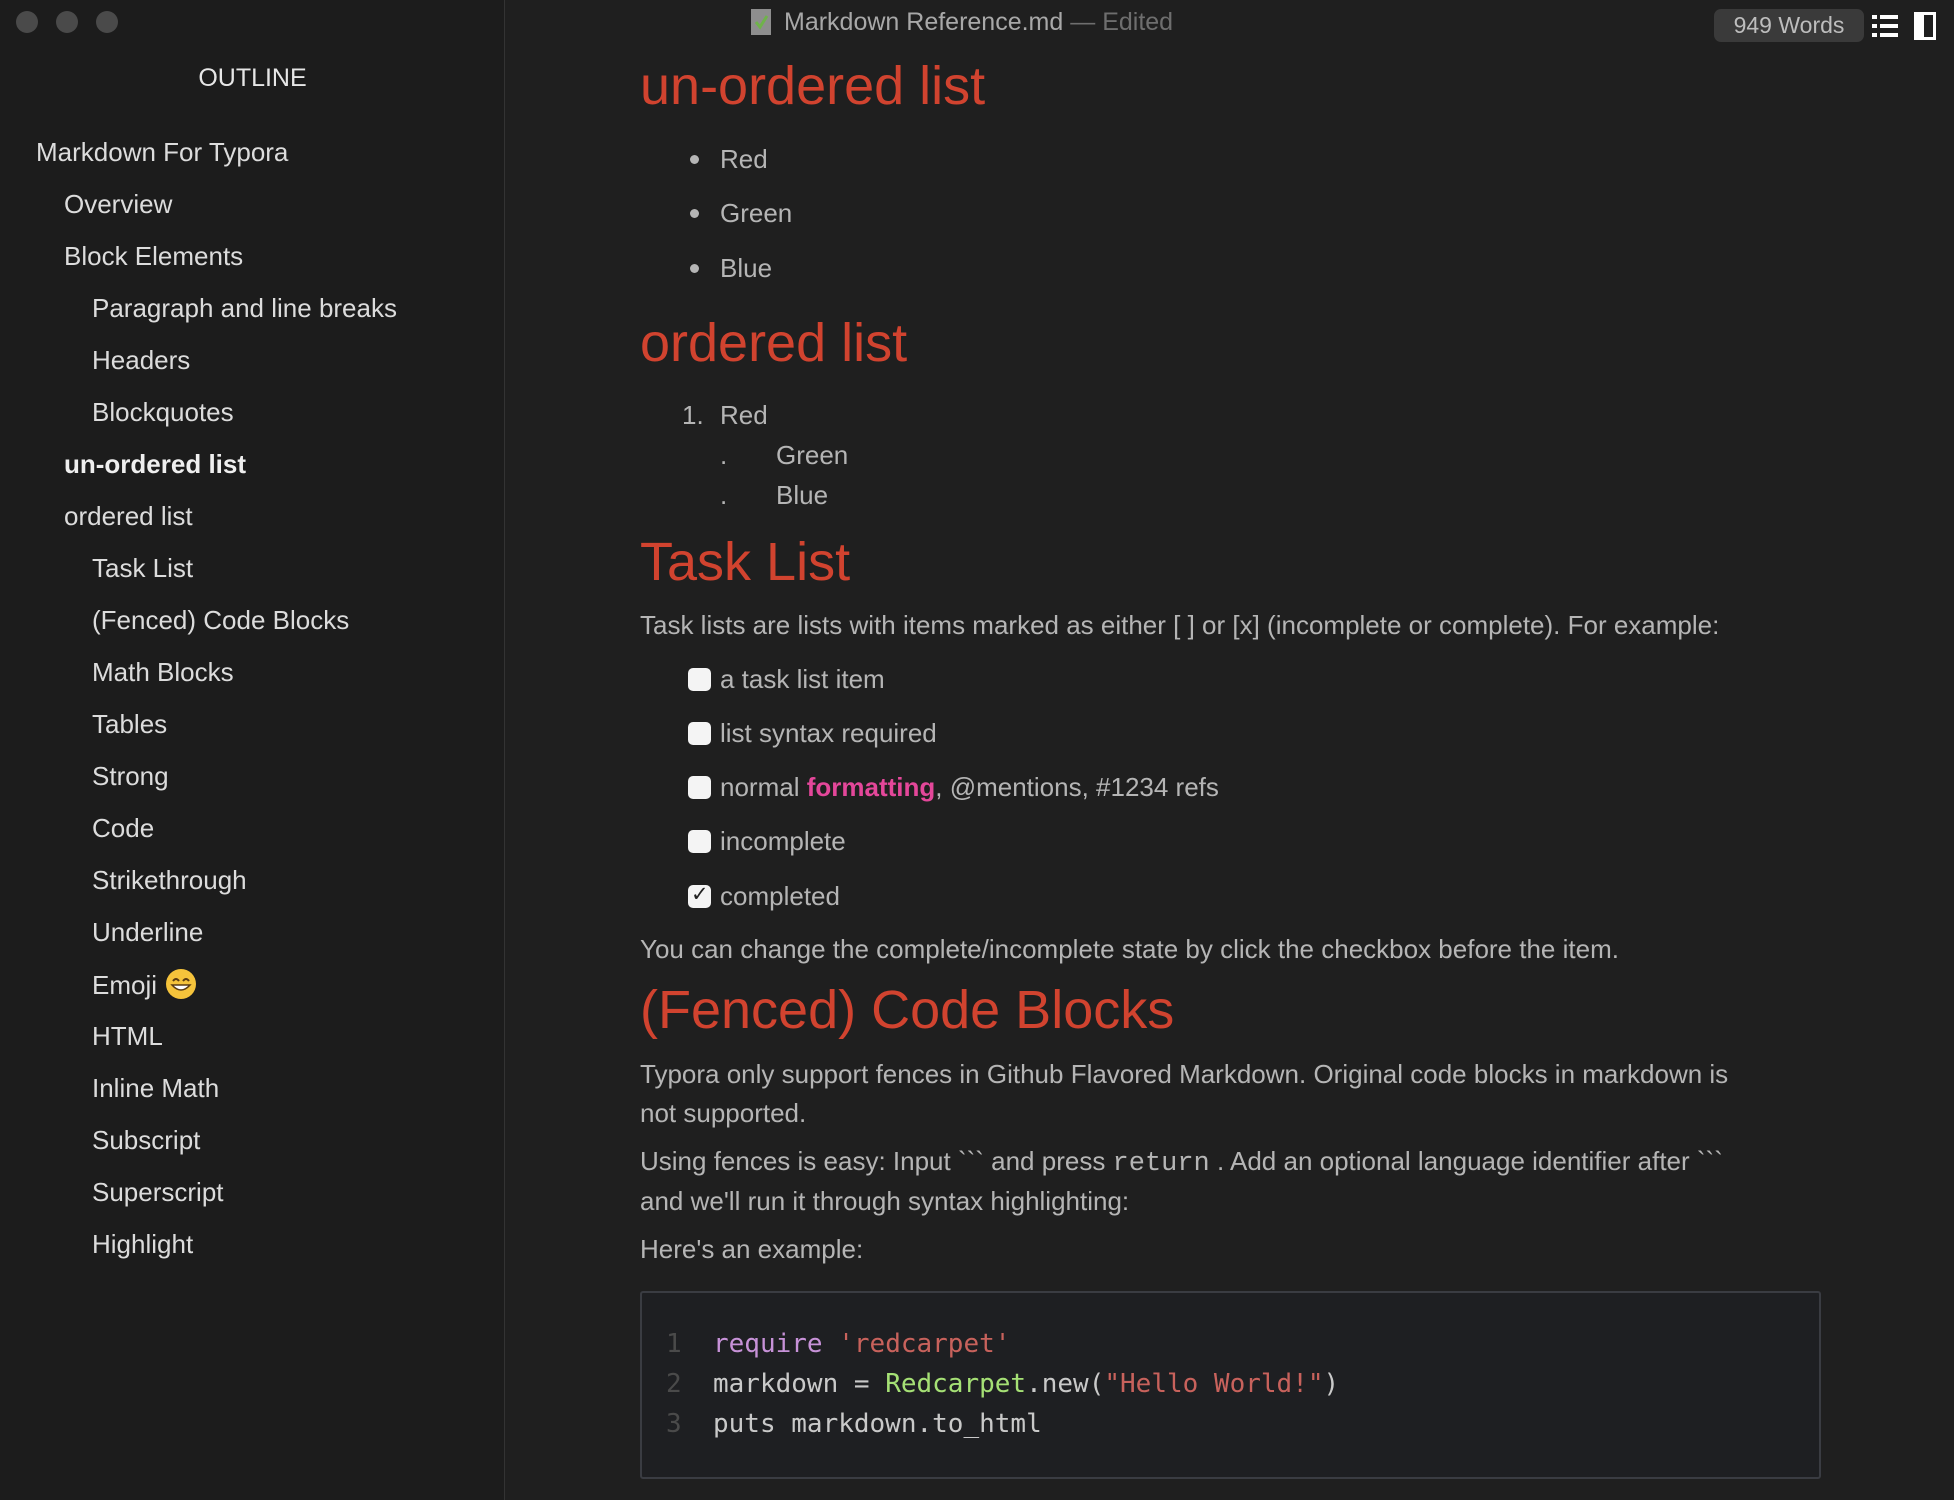 This screenshot has width=1954, height=1500. Describe the element at coordinates (802, 679) in the screenshot. I see `task-item: a task list item` at that location.